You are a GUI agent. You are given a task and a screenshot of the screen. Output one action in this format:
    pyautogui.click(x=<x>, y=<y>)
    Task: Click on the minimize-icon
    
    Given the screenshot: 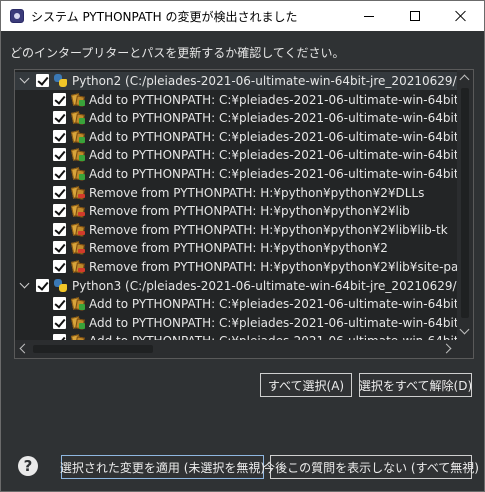 What is the action you would take?
    pyautogui.click(x=369, y=16)
    